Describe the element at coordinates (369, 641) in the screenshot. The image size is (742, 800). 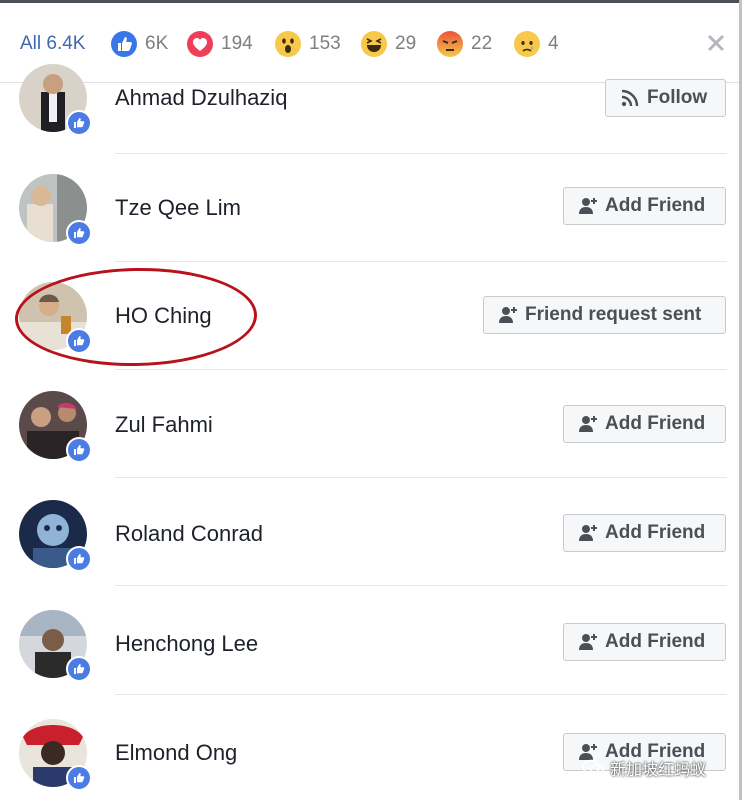
I see `list-item: Henchong Lee Add Friend` at that location.